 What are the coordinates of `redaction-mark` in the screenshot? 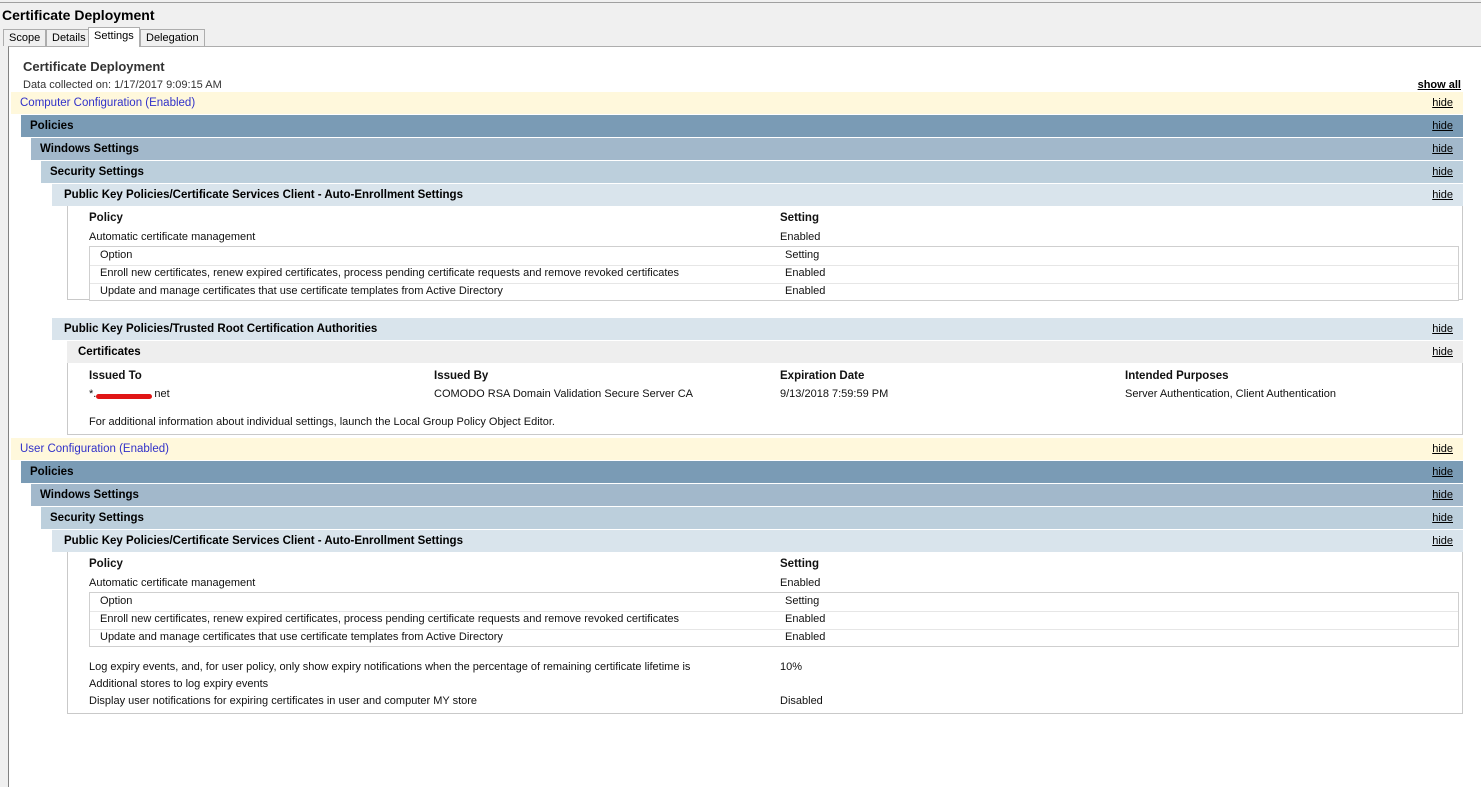 It's located at (124, 396).